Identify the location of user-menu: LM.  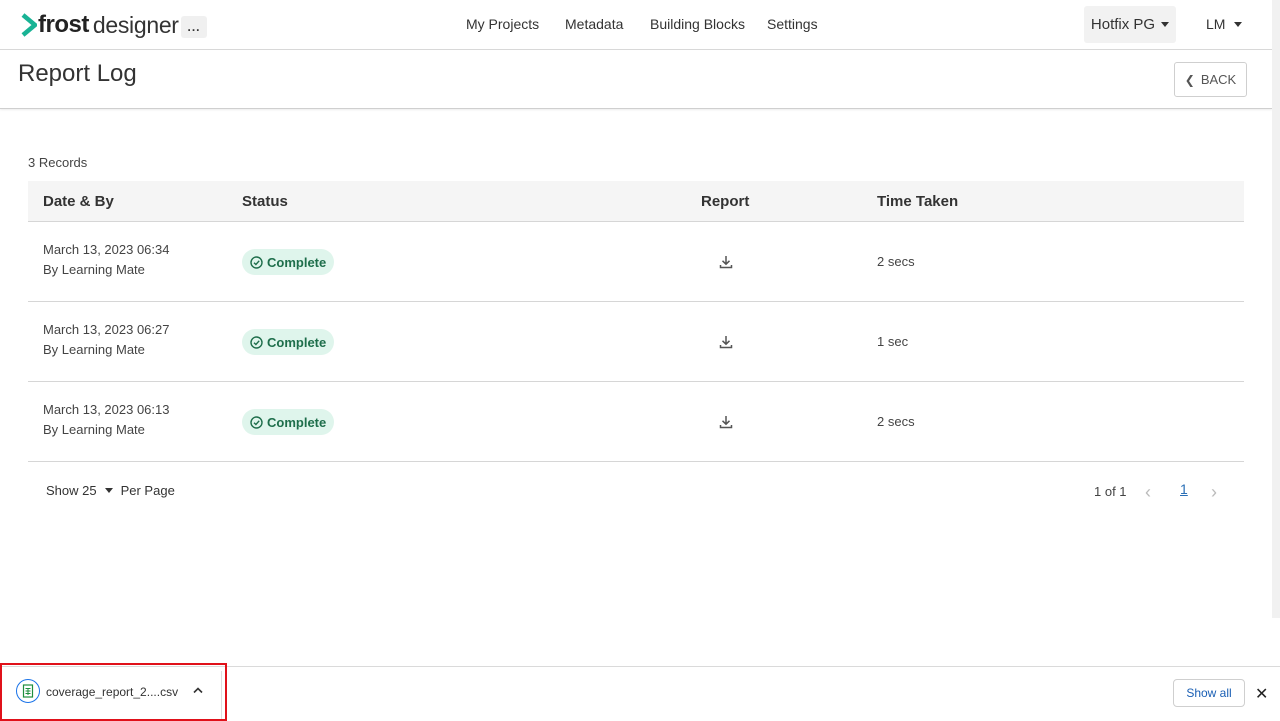
(1224, 24).